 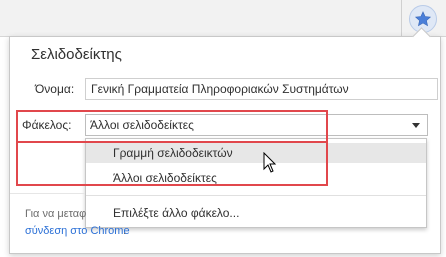 I want to click on sync-link-tail: ., so click(x=125, y=231).